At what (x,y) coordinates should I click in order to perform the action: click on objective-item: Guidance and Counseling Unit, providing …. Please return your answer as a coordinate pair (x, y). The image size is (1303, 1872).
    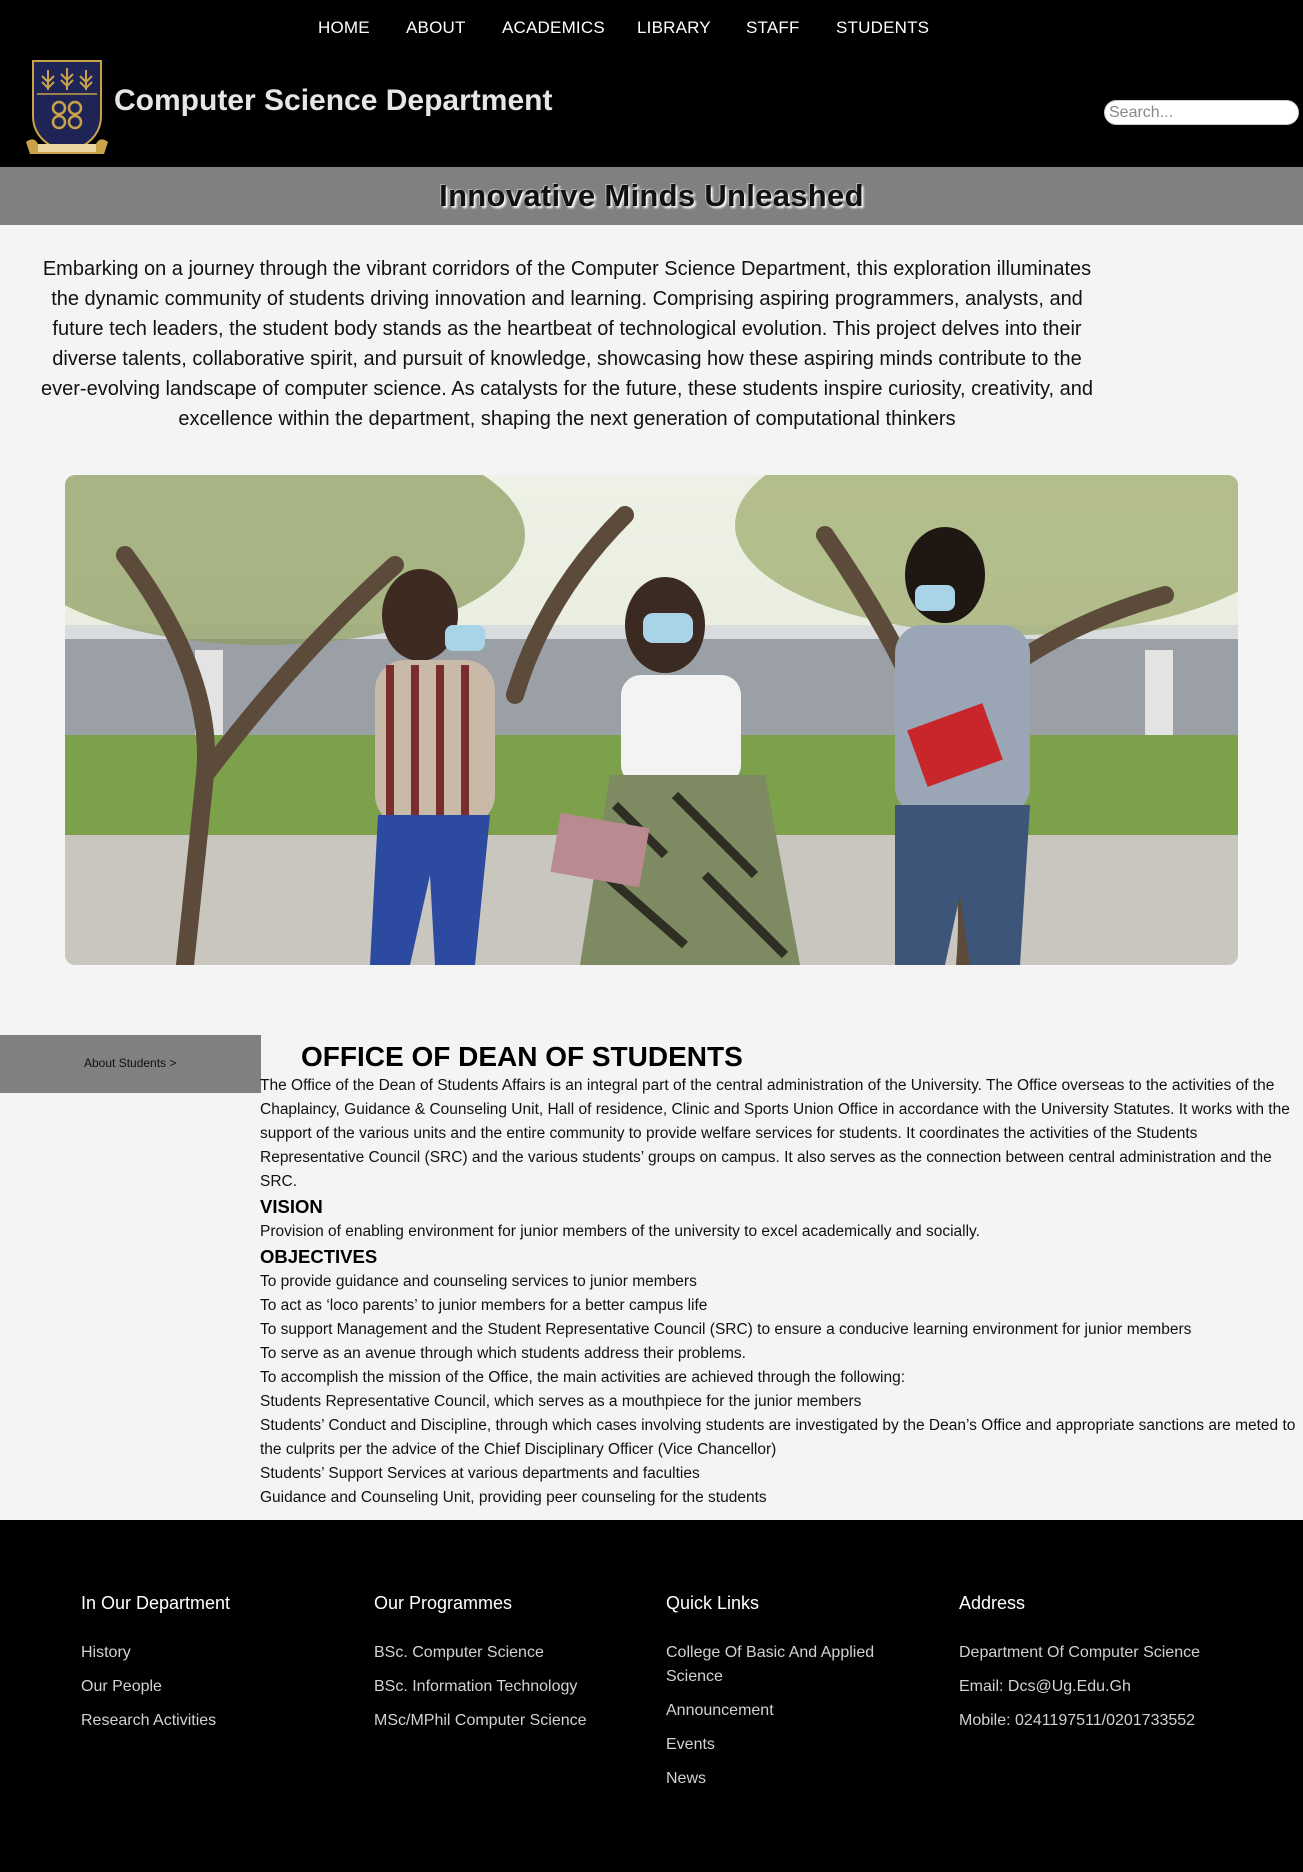
    Looking at the image, I should click on (513, 1497).